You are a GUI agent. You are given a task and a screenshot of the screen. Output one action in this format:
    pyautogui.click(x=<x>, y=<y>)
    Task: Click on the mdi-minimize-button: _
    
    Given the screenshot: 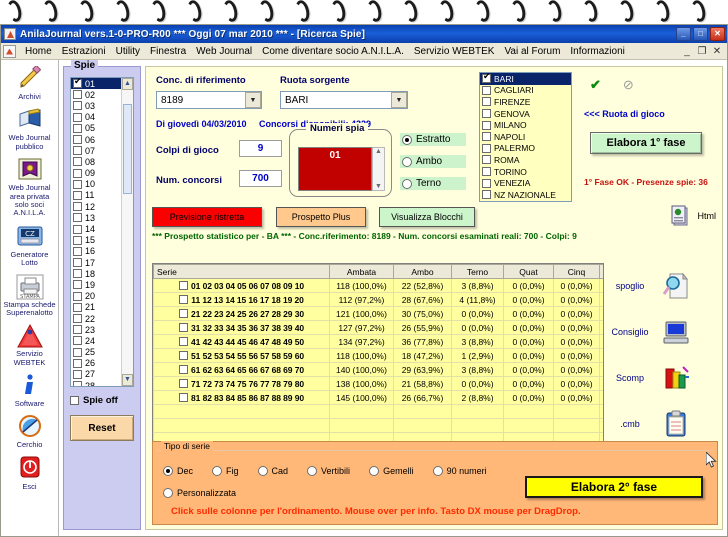 What is the action you would take?
    pyautogui.click(x=687, y=51)
    